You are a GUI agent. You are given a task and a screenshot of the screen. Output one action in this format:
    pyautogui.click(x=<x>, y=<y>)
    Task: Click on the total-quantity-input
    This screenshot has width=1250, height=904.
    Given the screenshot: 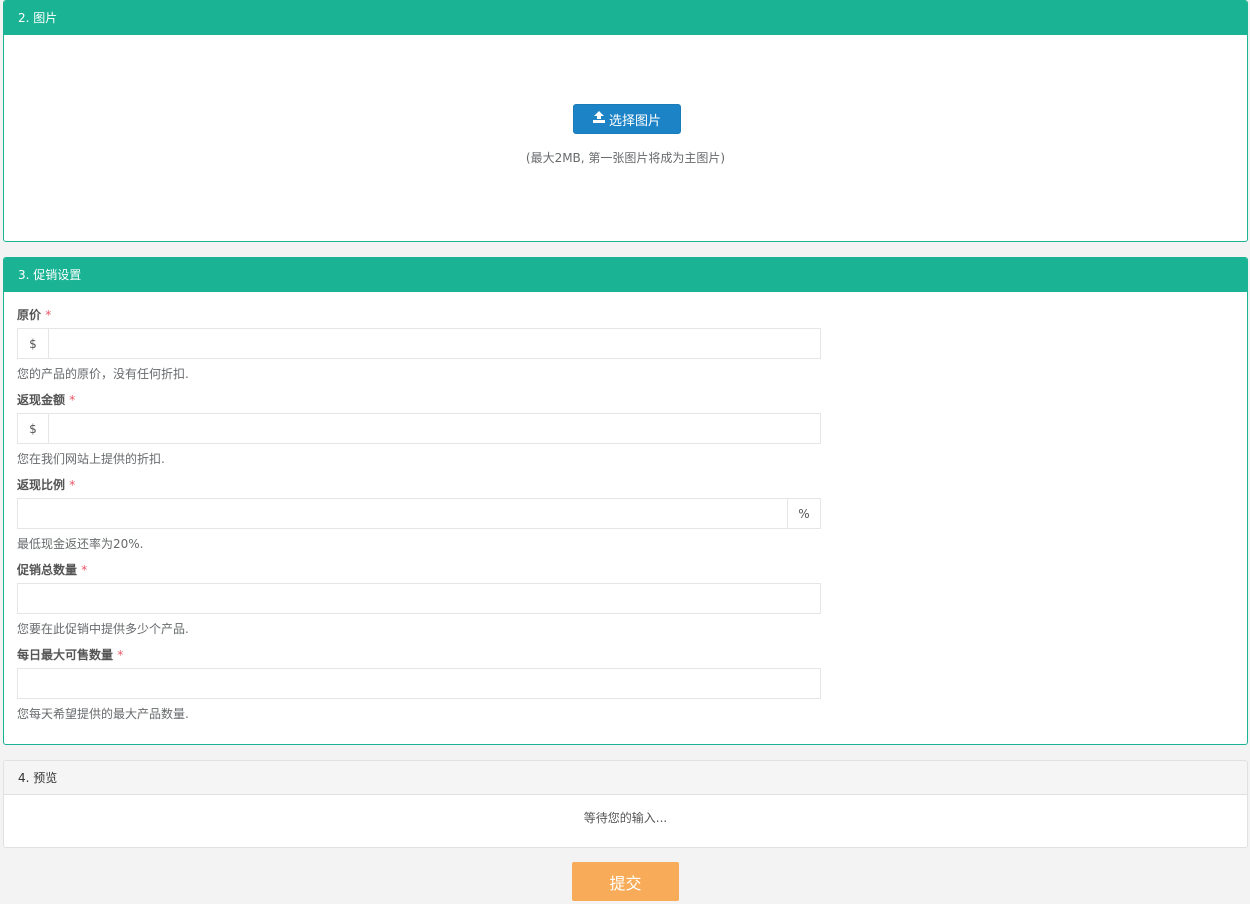 What is the action you would take?
    pyautogui.click(x=419, y=598)
    